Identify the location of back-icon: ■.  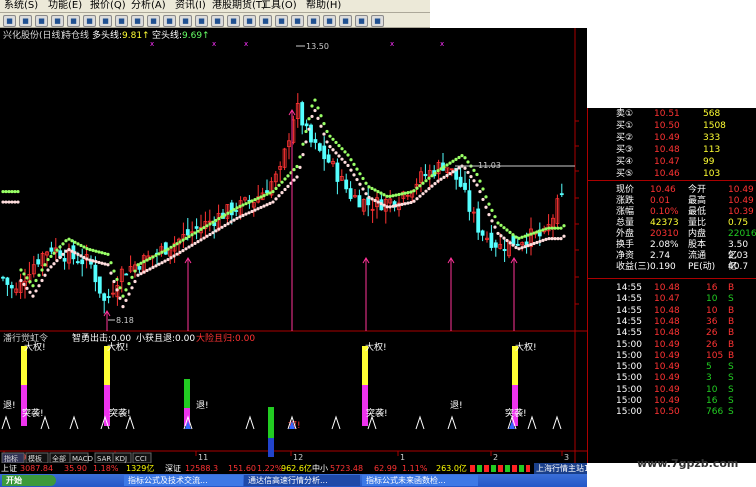
(9, 21).